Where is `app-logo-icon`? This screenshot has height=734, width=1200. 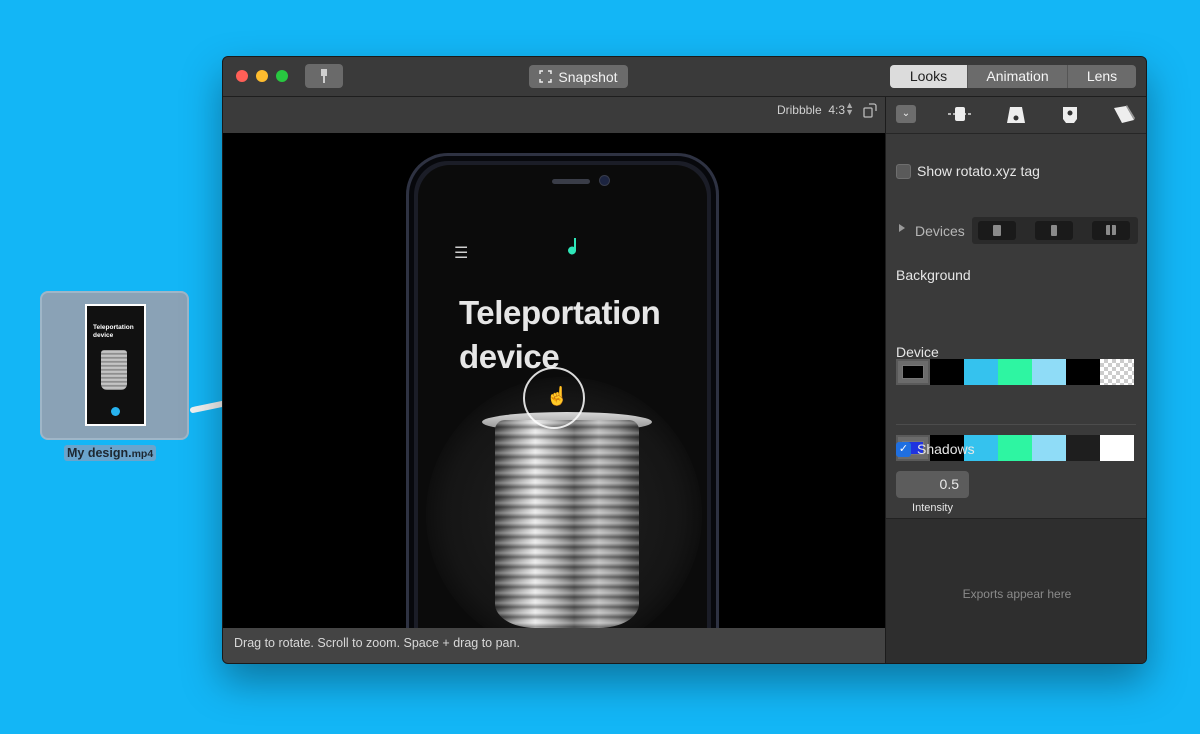
app-logo-icon is located at coordinates (572, 246).